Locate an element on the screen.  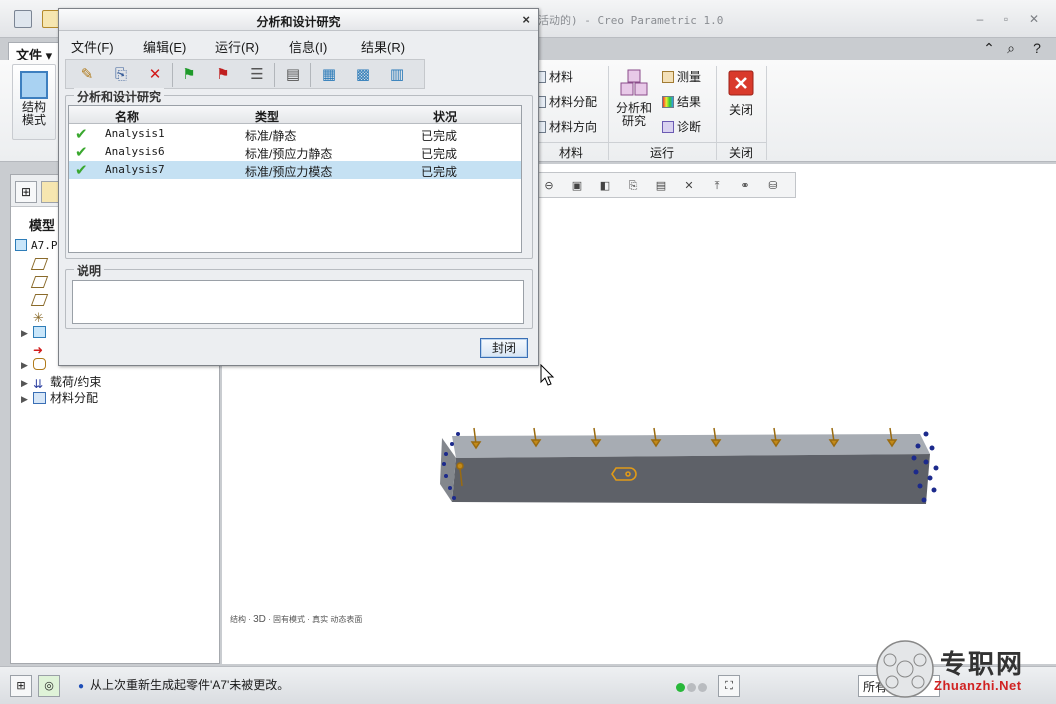
display-style-icon: ◧ is located at coordinates (605, 185).